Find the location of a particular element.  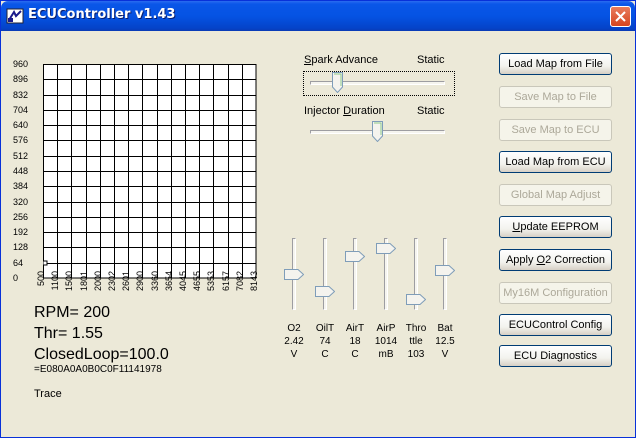

gauge-value: 1014 is located at coordinates (386, 341).